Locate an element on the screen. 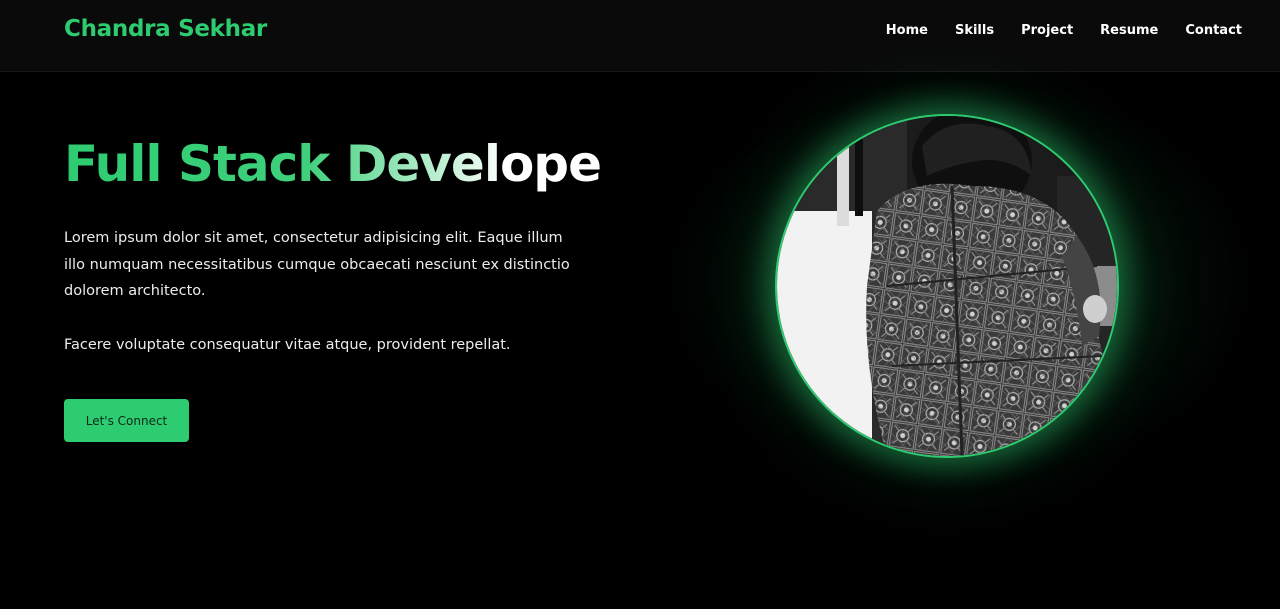  nav-link-project: Project is located at coordinates (1047, 30).